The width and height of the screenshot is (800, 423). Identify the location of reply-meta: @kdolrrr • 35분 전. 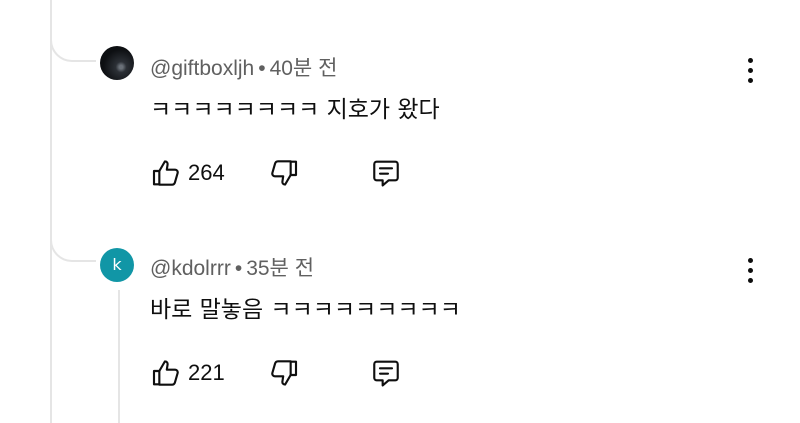
(232, 267).